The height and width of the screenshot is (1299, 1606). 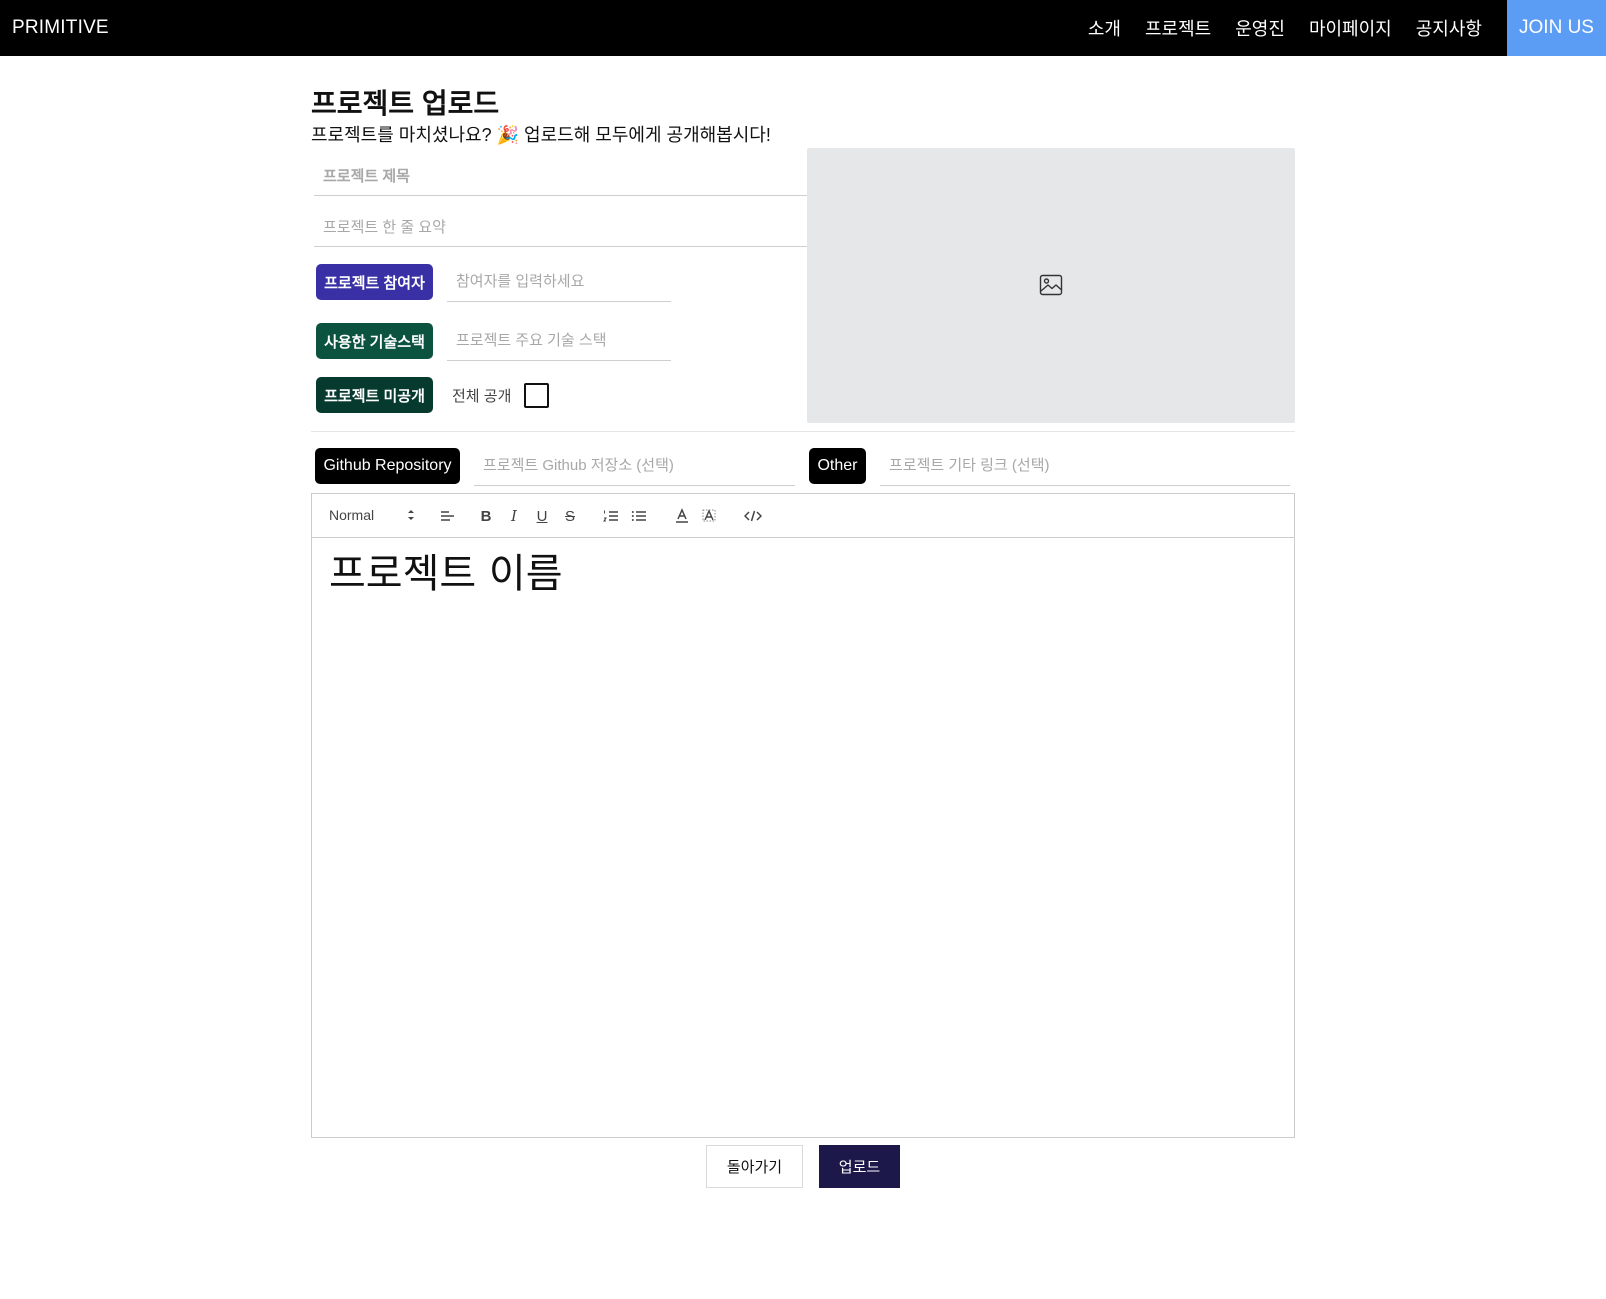 What do you see at coordinates (859, 1166) in the screenshot?
I see `upload-button: 업로드` at bounding box center [859, 1166].